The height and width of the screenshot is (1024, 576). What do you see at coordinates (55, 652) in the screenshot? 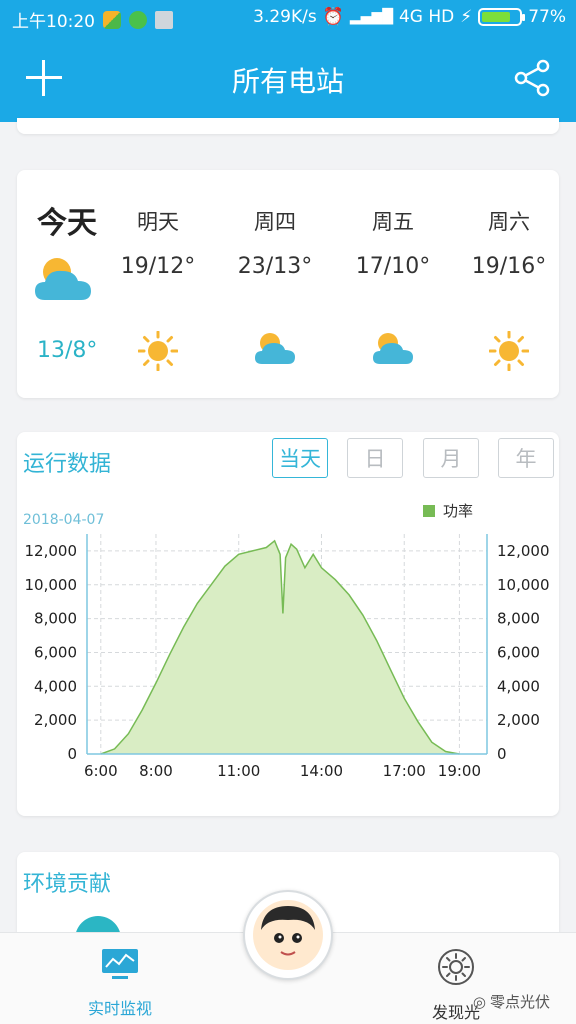
I see `y-tick-label-left: 6,000` at bounding box center [55, 652].